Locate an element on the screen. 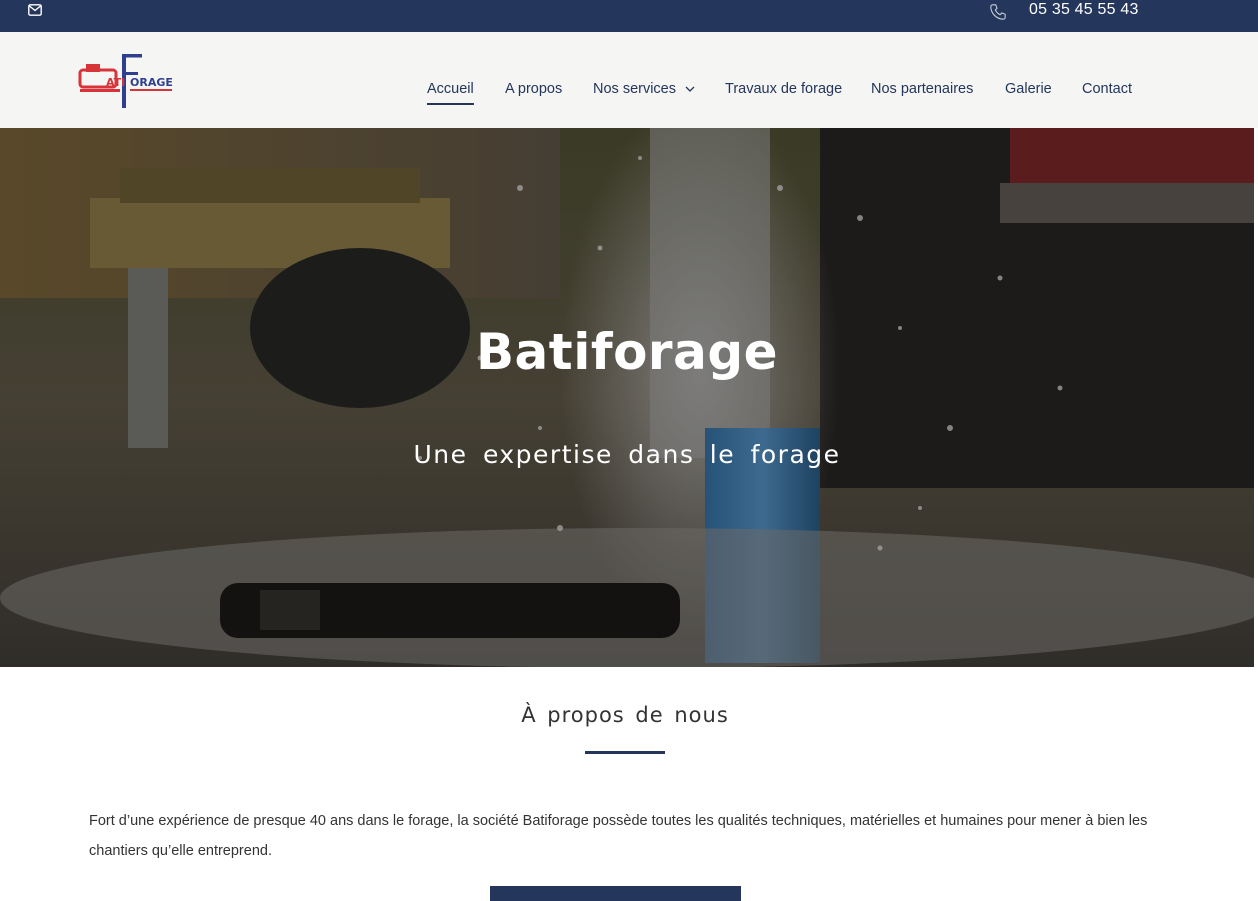 This screenshot has width=1258, height=901. about-title: À propos de nous is located at coordinates (625, 715).